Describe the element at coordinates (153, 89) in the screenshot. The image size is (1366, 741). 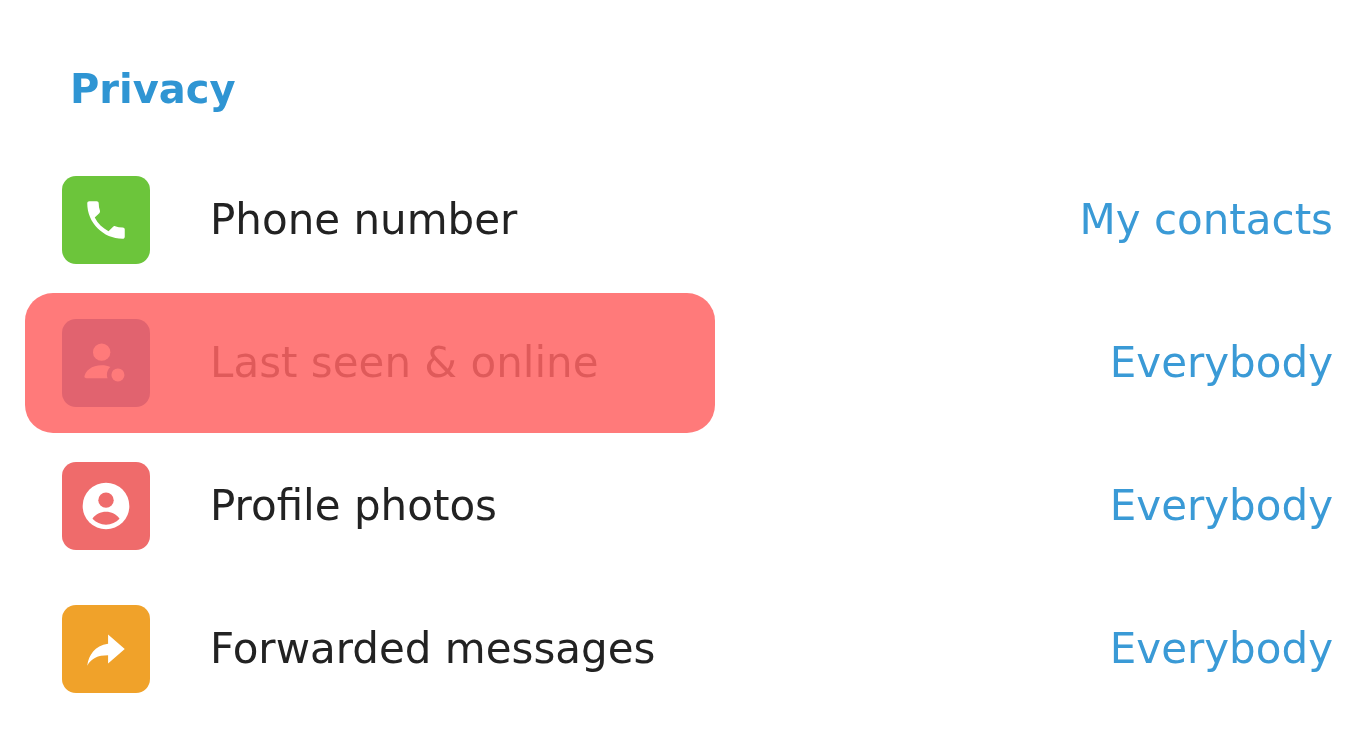
I see `section-title: Privacy` at that location.